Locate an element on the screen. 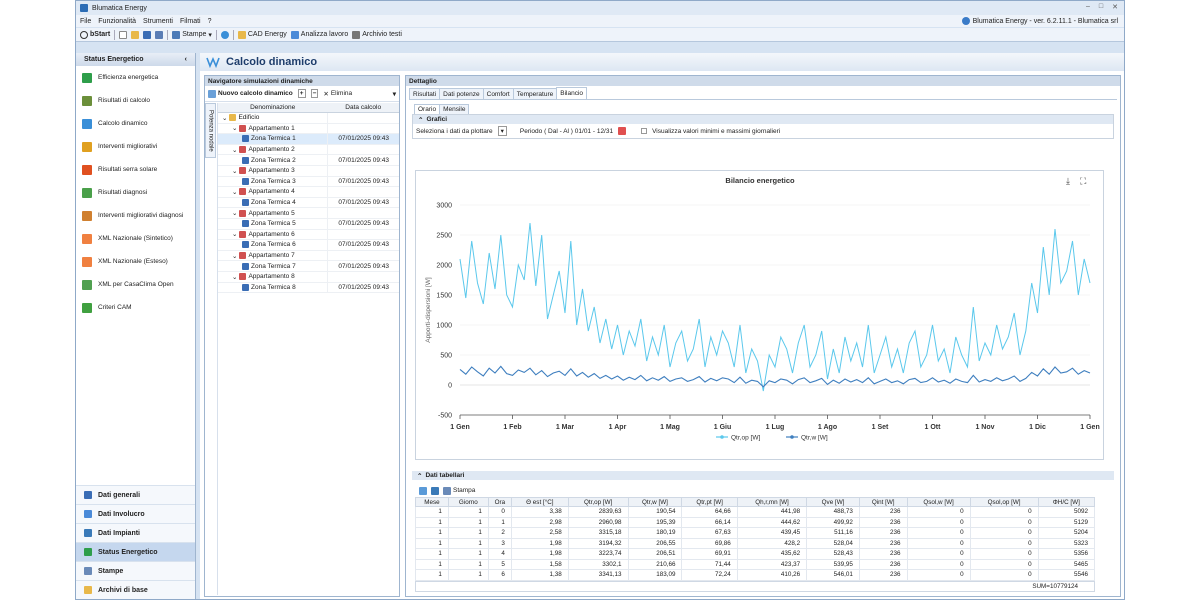  sidebar-item-7: XML Nazionale (Sintetico) is located at coordinates (135, 238).